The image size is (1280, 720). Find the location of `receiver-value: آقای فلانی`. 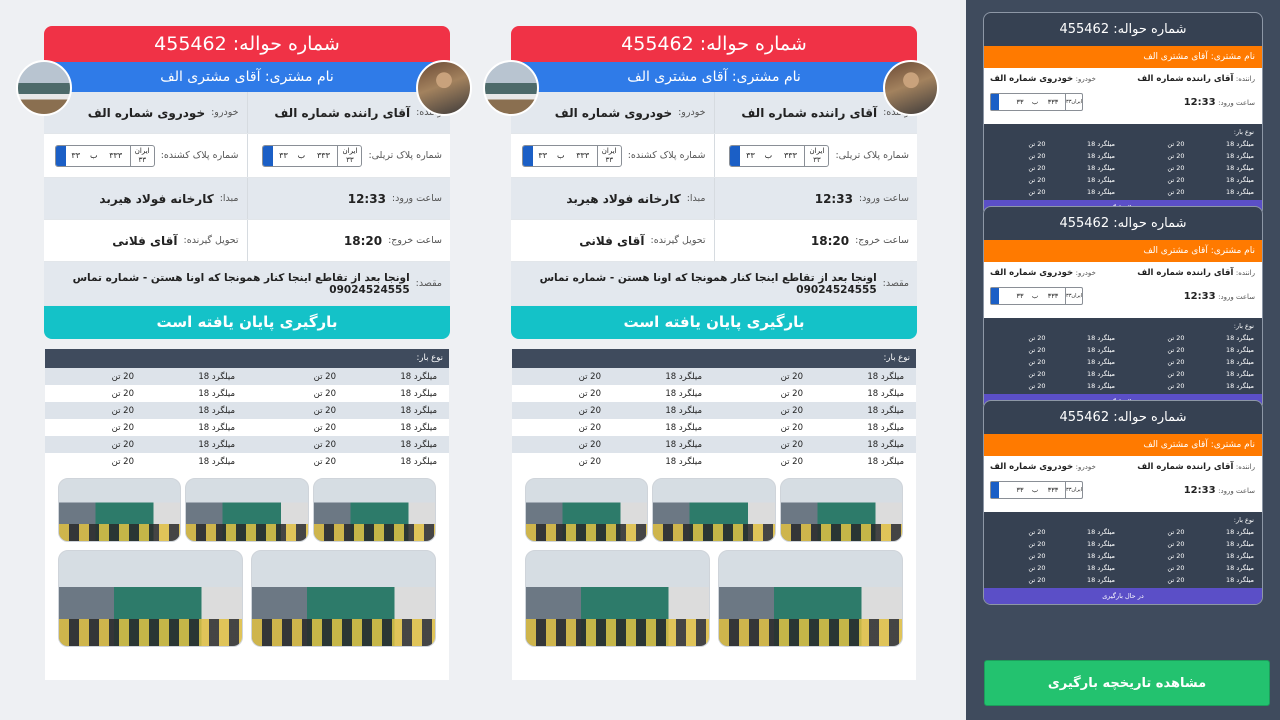

receiver-value: آقای فلانی is located at coordinates (612, 240).